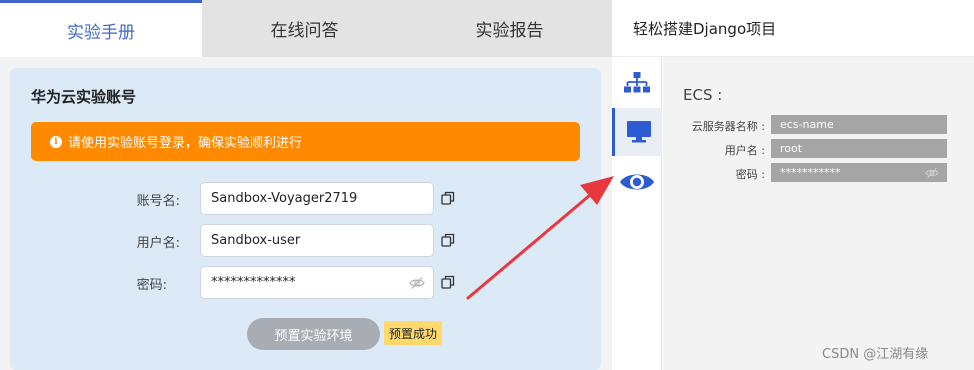  I want to click on watermark: CSDN @江湖有缘, so click(875, 354).